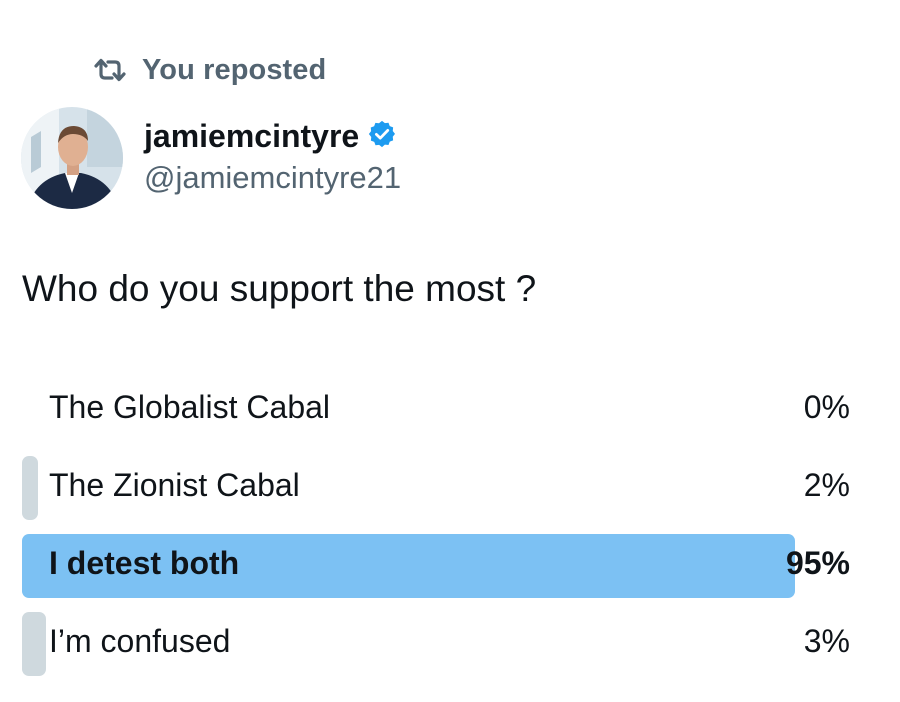 This screenshot has width=900, height=702. I want to click on poll-option: The Globalist Cabal 0%, so click(437, 407).